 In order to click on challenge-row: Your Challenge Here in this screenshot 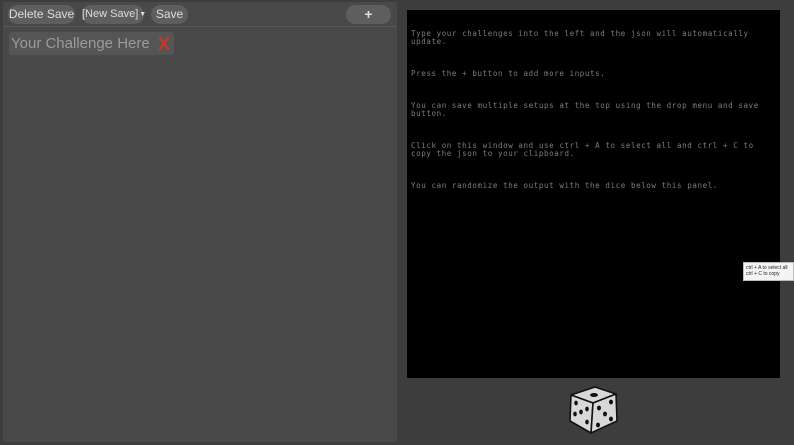, I will do `click(91, 43)`.